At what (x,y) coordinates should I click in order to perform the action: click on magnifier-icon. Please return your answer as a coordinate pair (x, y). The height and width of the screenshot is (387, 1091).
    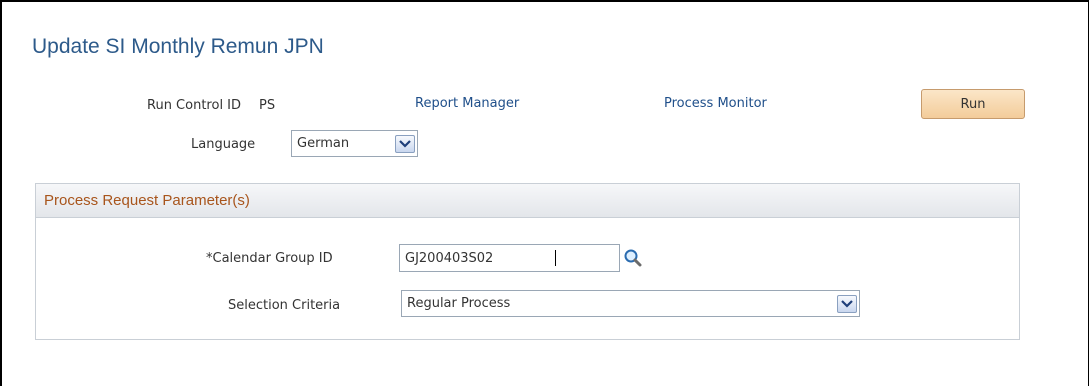
    Looking at the image, I should click on (633, 258).